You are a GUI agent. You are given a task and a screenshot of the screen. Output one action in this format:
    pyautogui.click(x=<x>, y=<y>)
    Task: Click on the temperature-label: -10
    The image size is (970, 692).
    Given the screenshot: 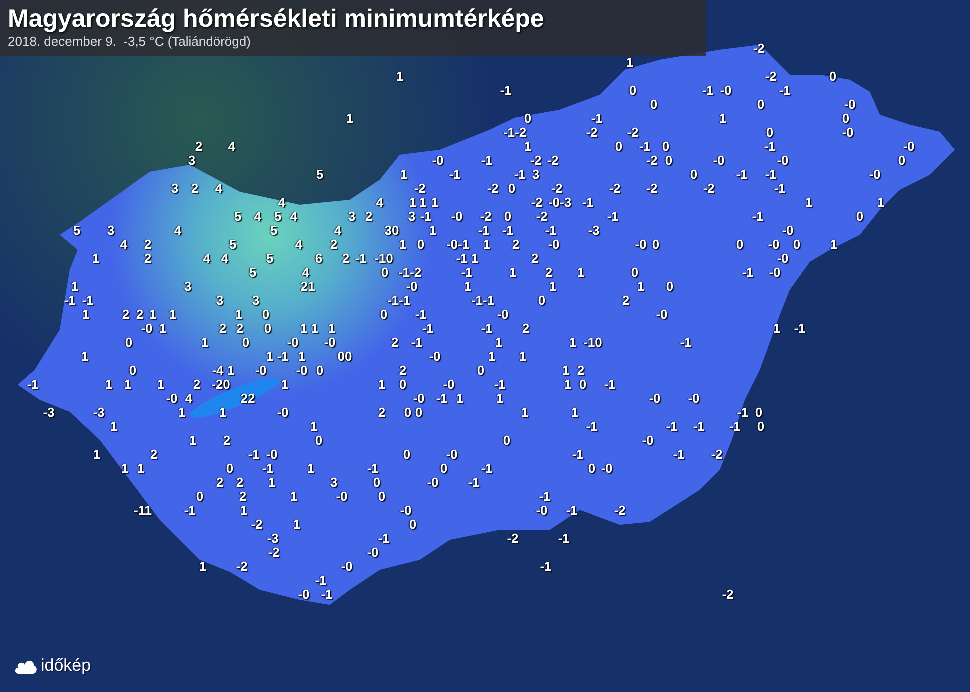 What is the action you would take?
    pyautogui.click(x=384, y=259)
    